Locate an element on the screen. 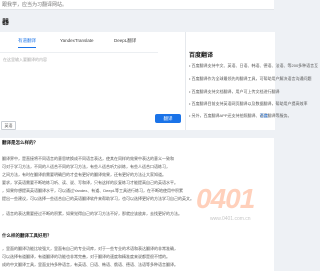 Image resolution: width=320 pixels, height=271 pixels. side-item: • 百度翻译支持文档翻译，用户可上传文档进行翻译 is located at coordinates (234, 91).